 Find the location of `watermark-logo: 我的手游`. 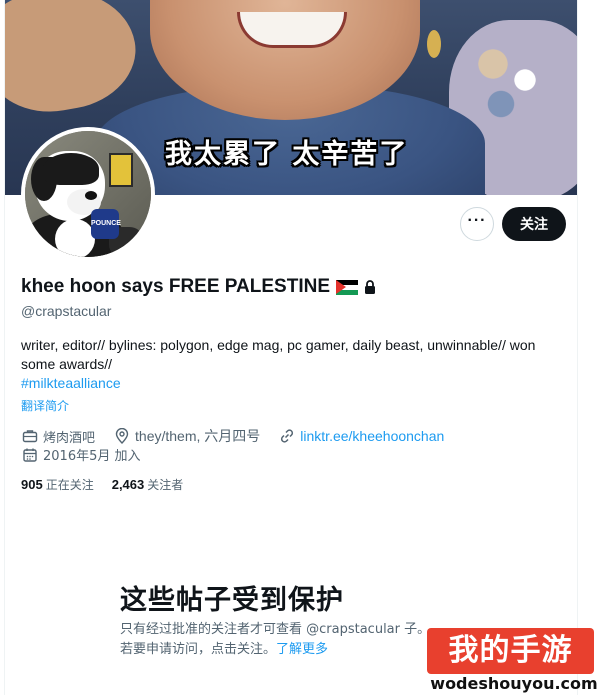

watermark-logo: 我的手游 is located at coordinates (510, 651).